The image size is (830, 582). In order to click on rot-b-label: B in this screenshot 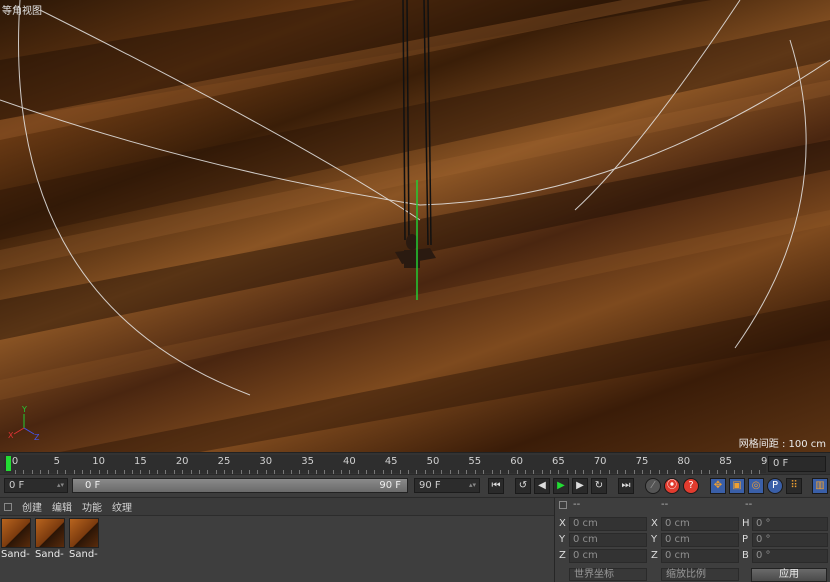, I will do `click(745, 555)`.